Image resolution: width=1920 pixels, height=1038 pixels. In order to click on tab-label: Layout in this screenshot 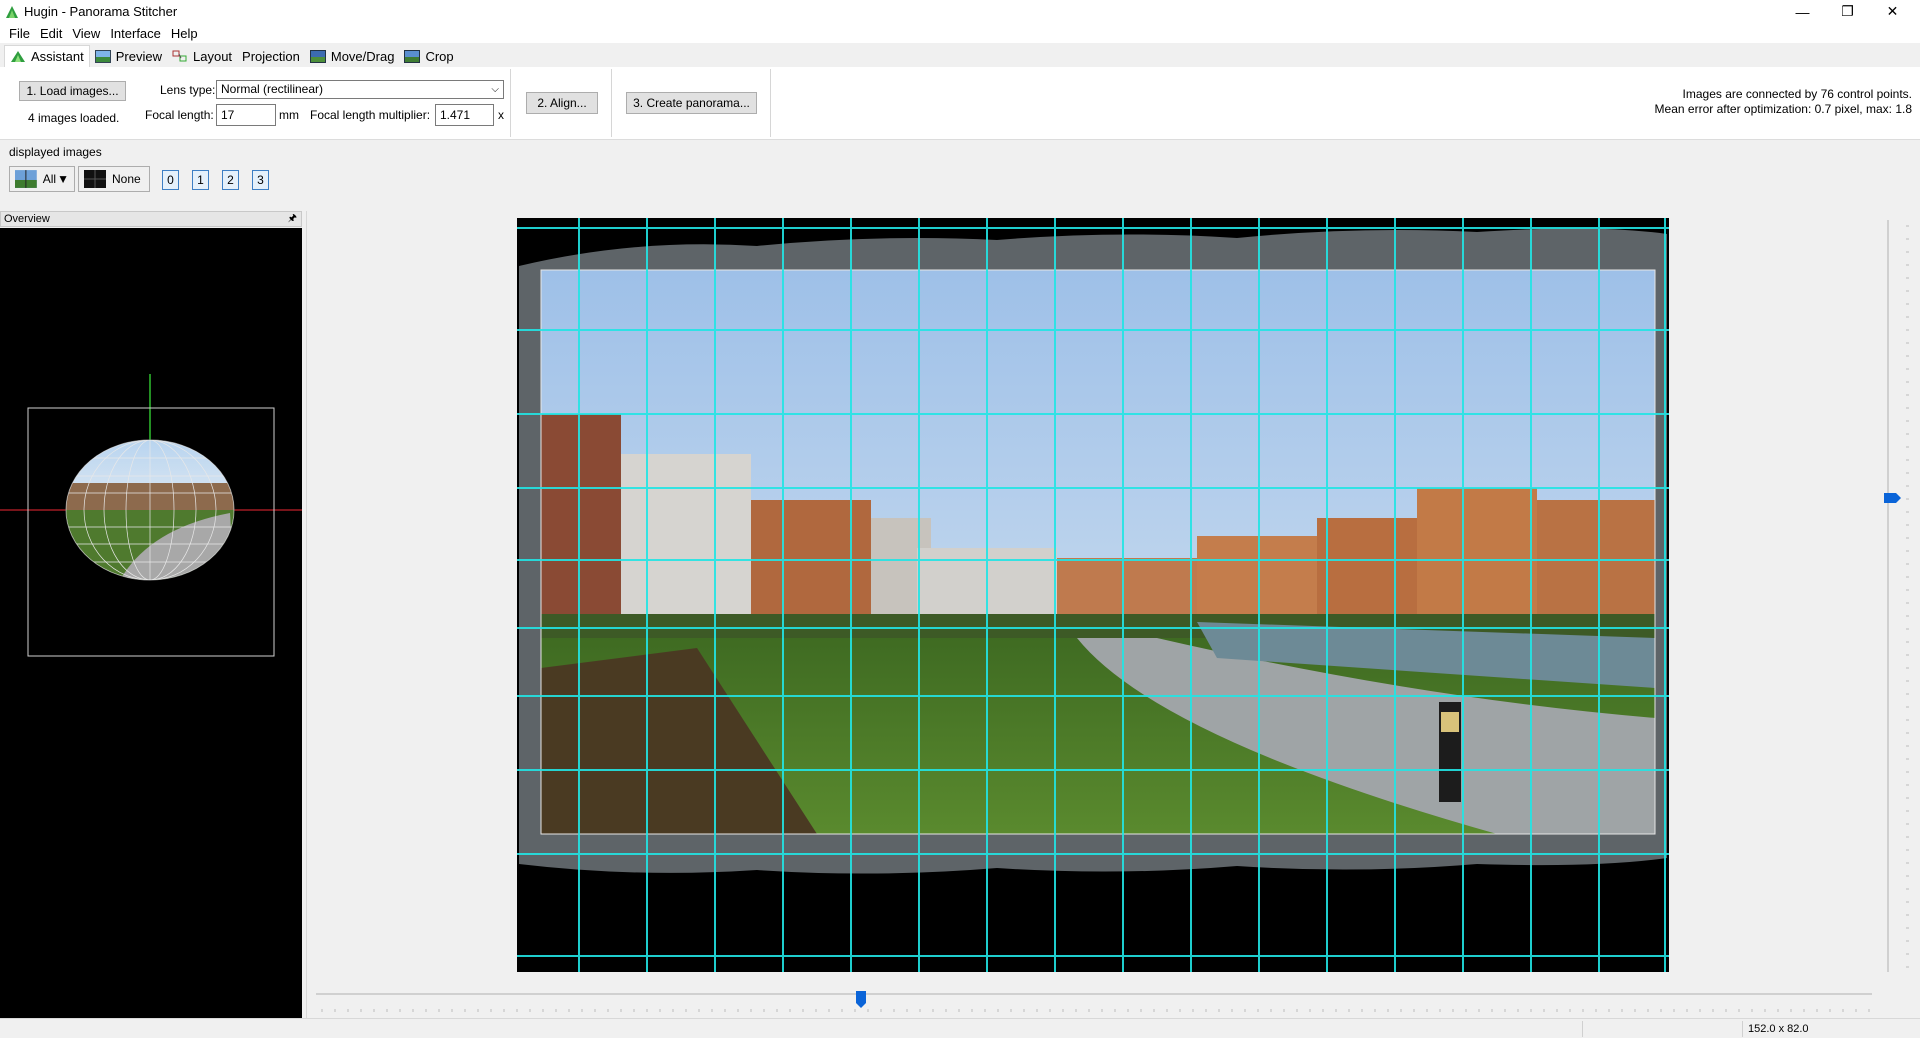, I will do `click(213, 56)`.